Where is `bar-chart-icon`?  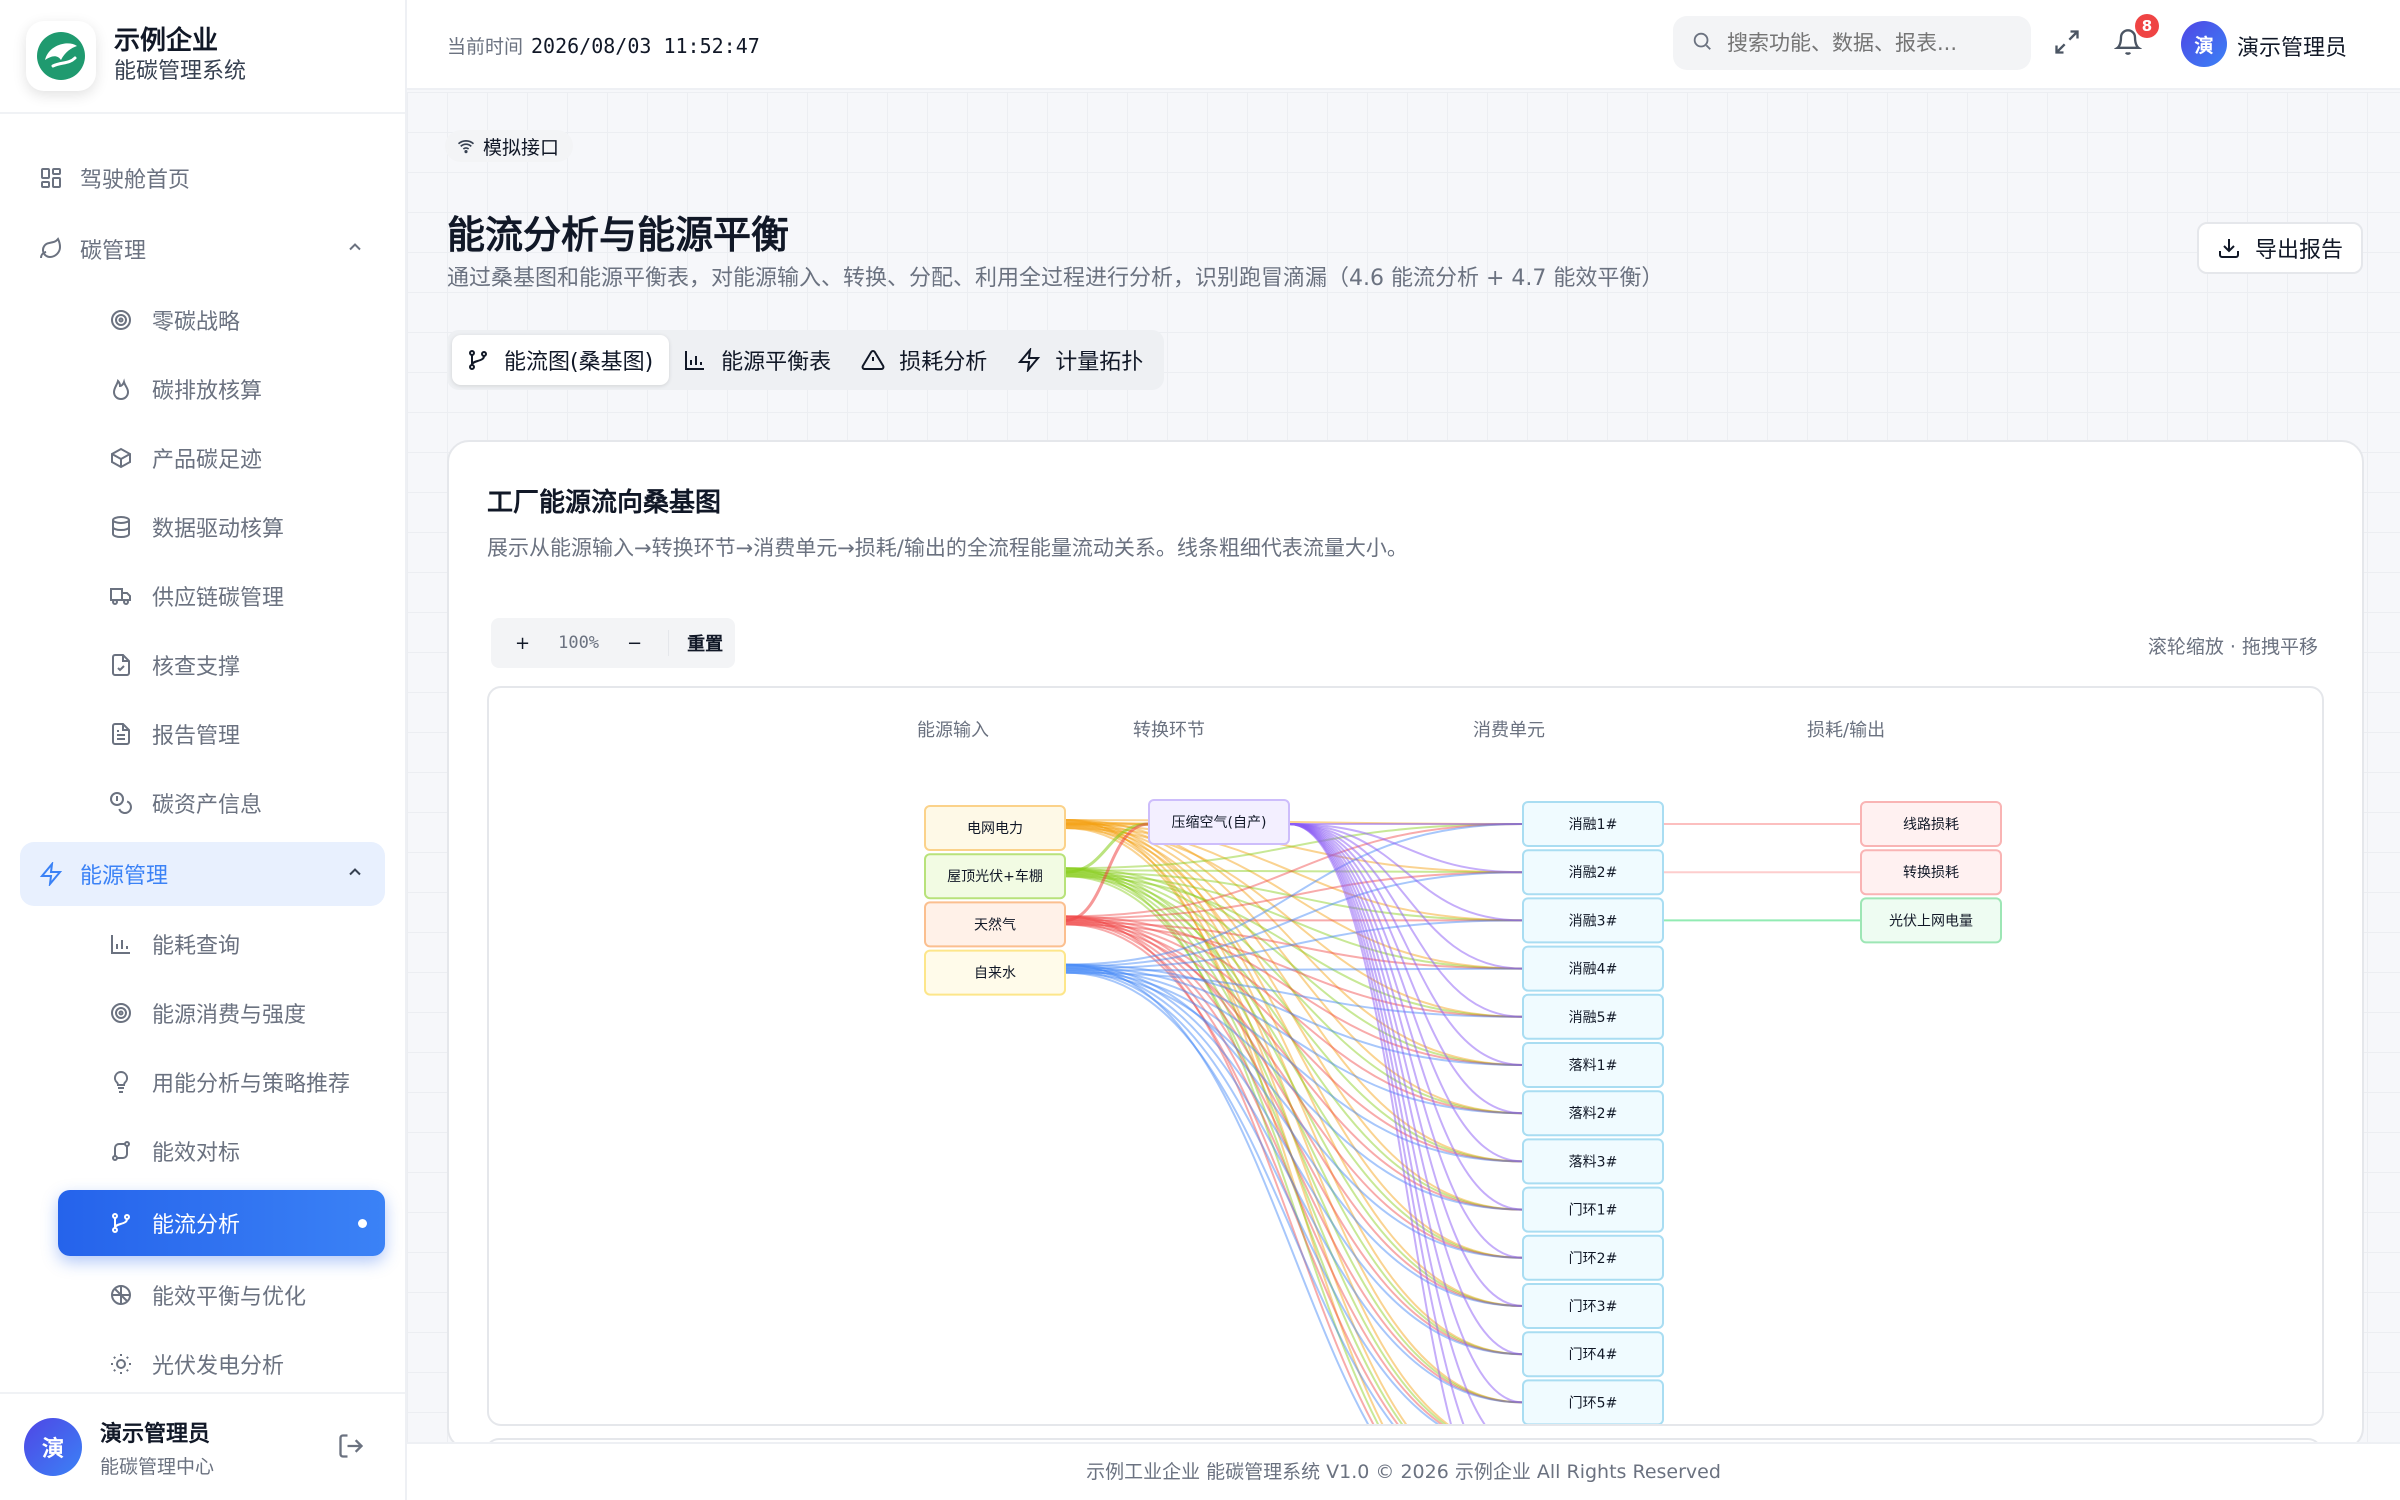
bar-chart-icon is located at coordinates (121, 944).